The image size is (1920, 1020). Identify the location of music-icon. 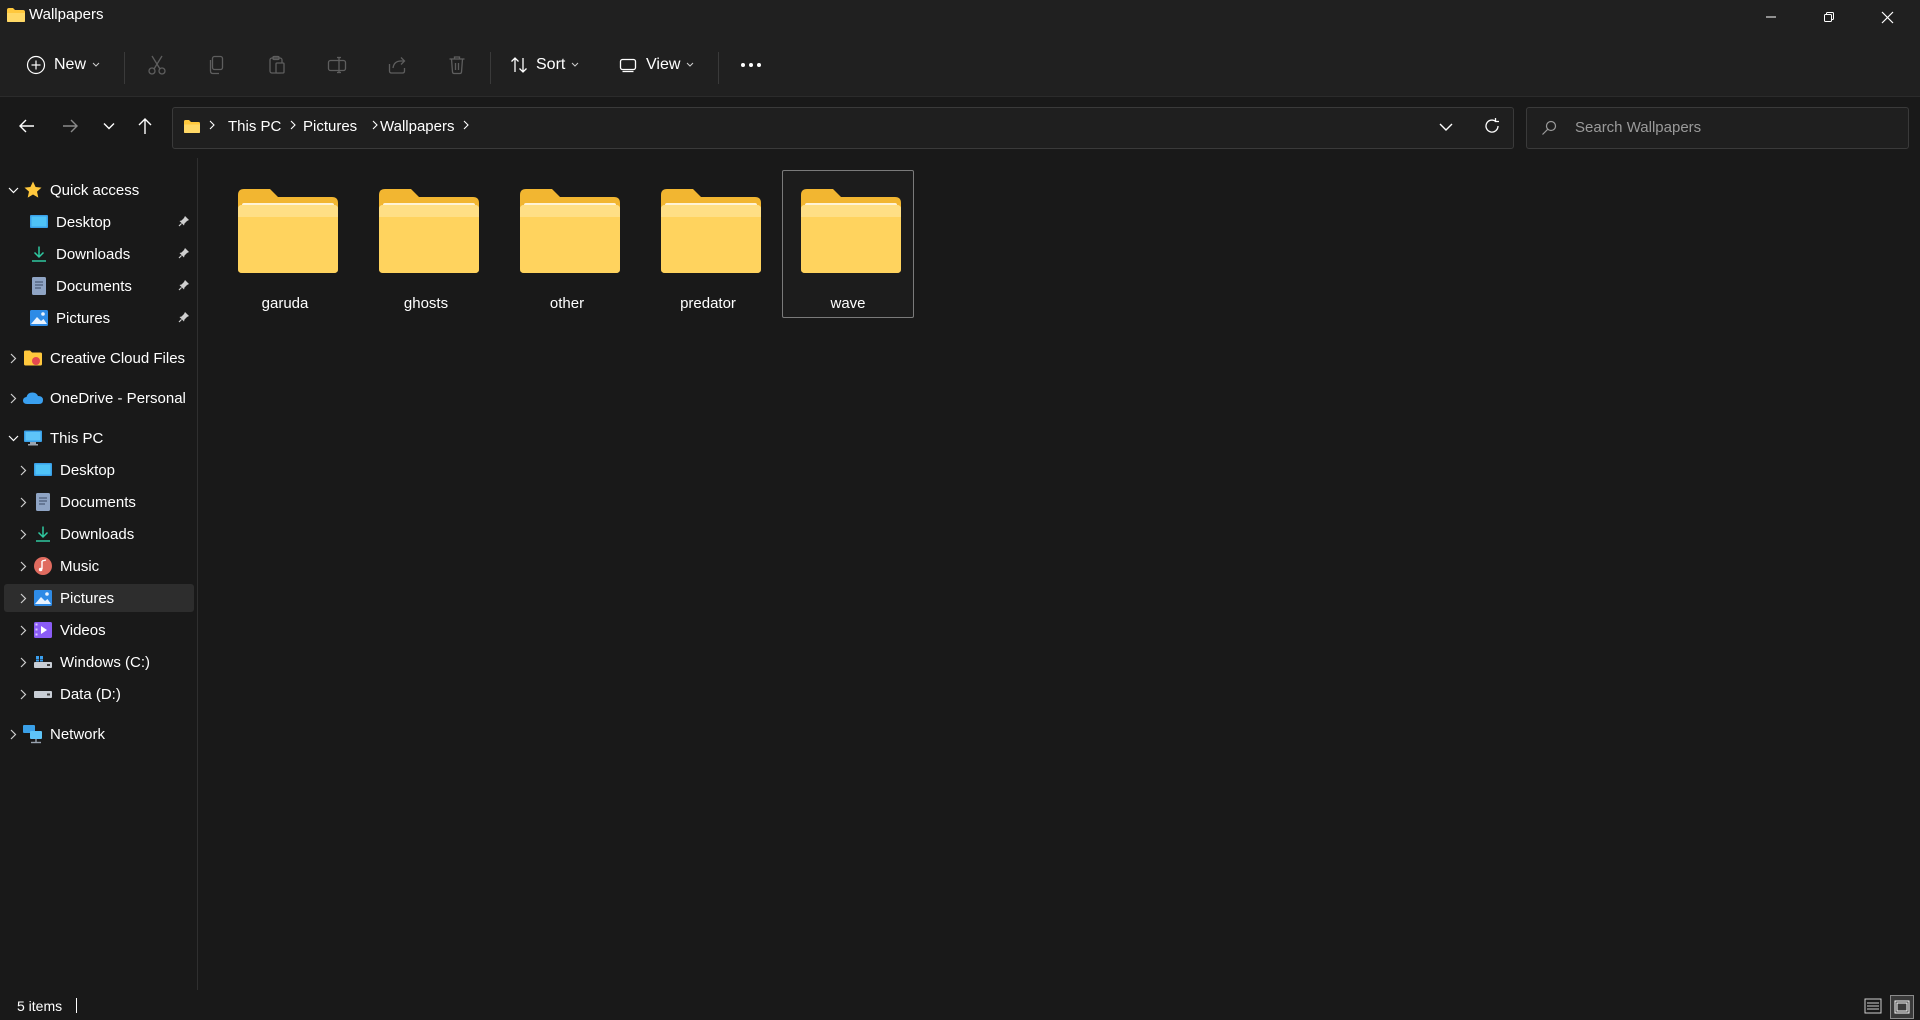
(43, 566).